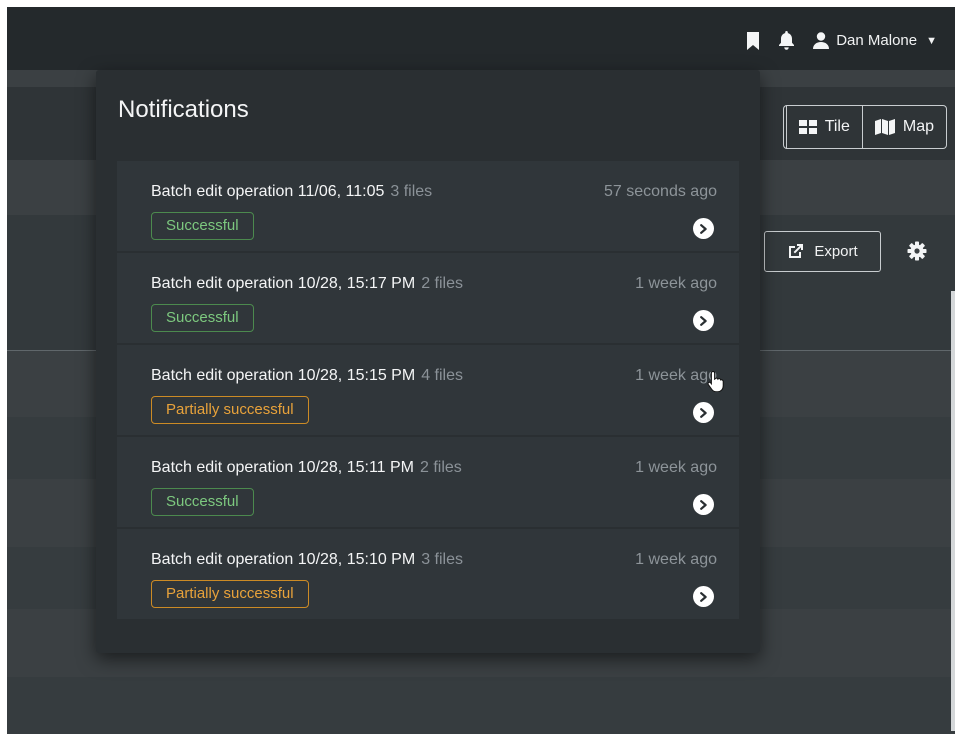 The height and width of the screenshot is (734, 955). I want to click on gear-icon, so click(917, 253).